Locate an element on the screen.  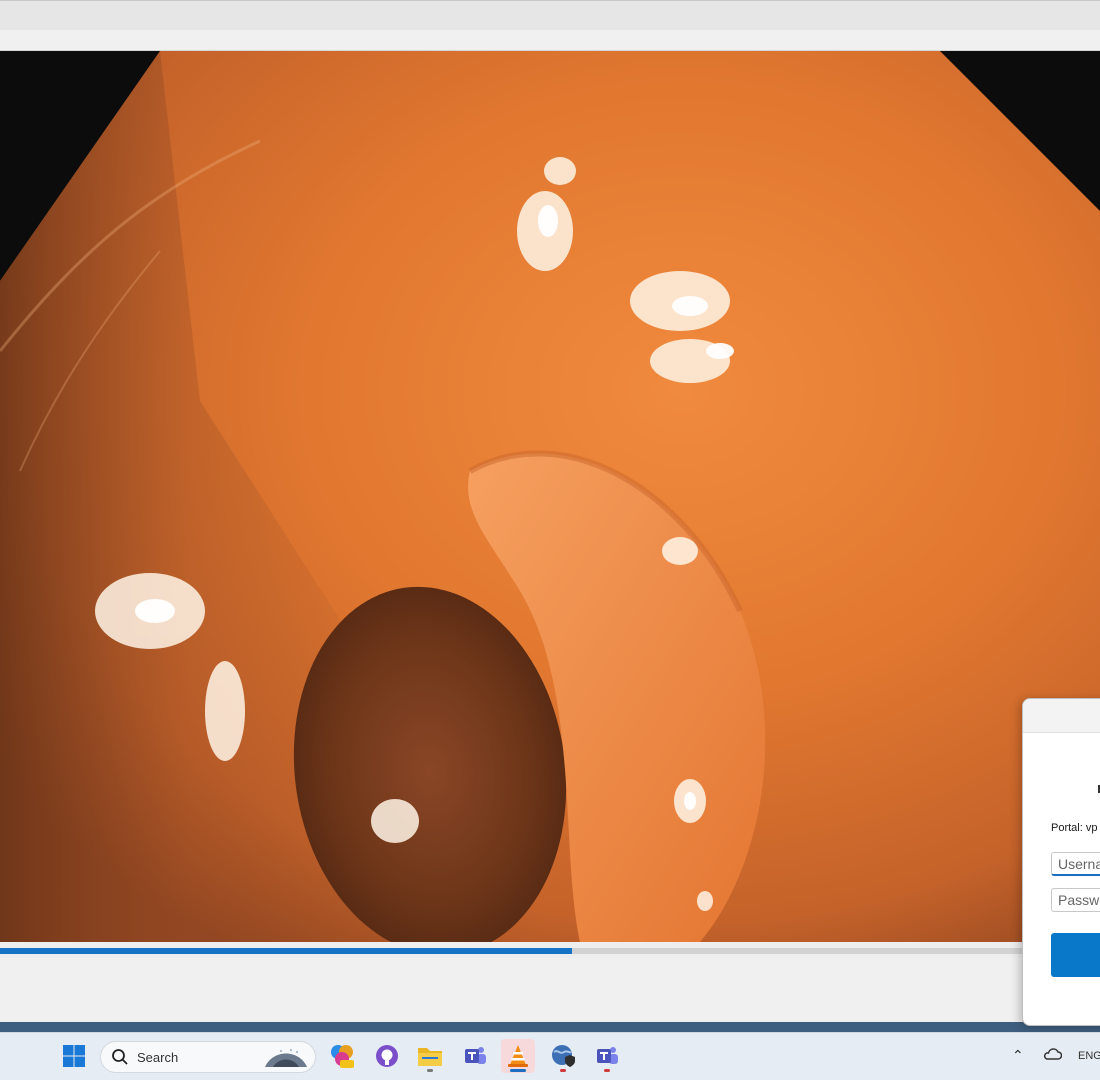
taskbar-file-explorer is located at coordinates (430, 1056).